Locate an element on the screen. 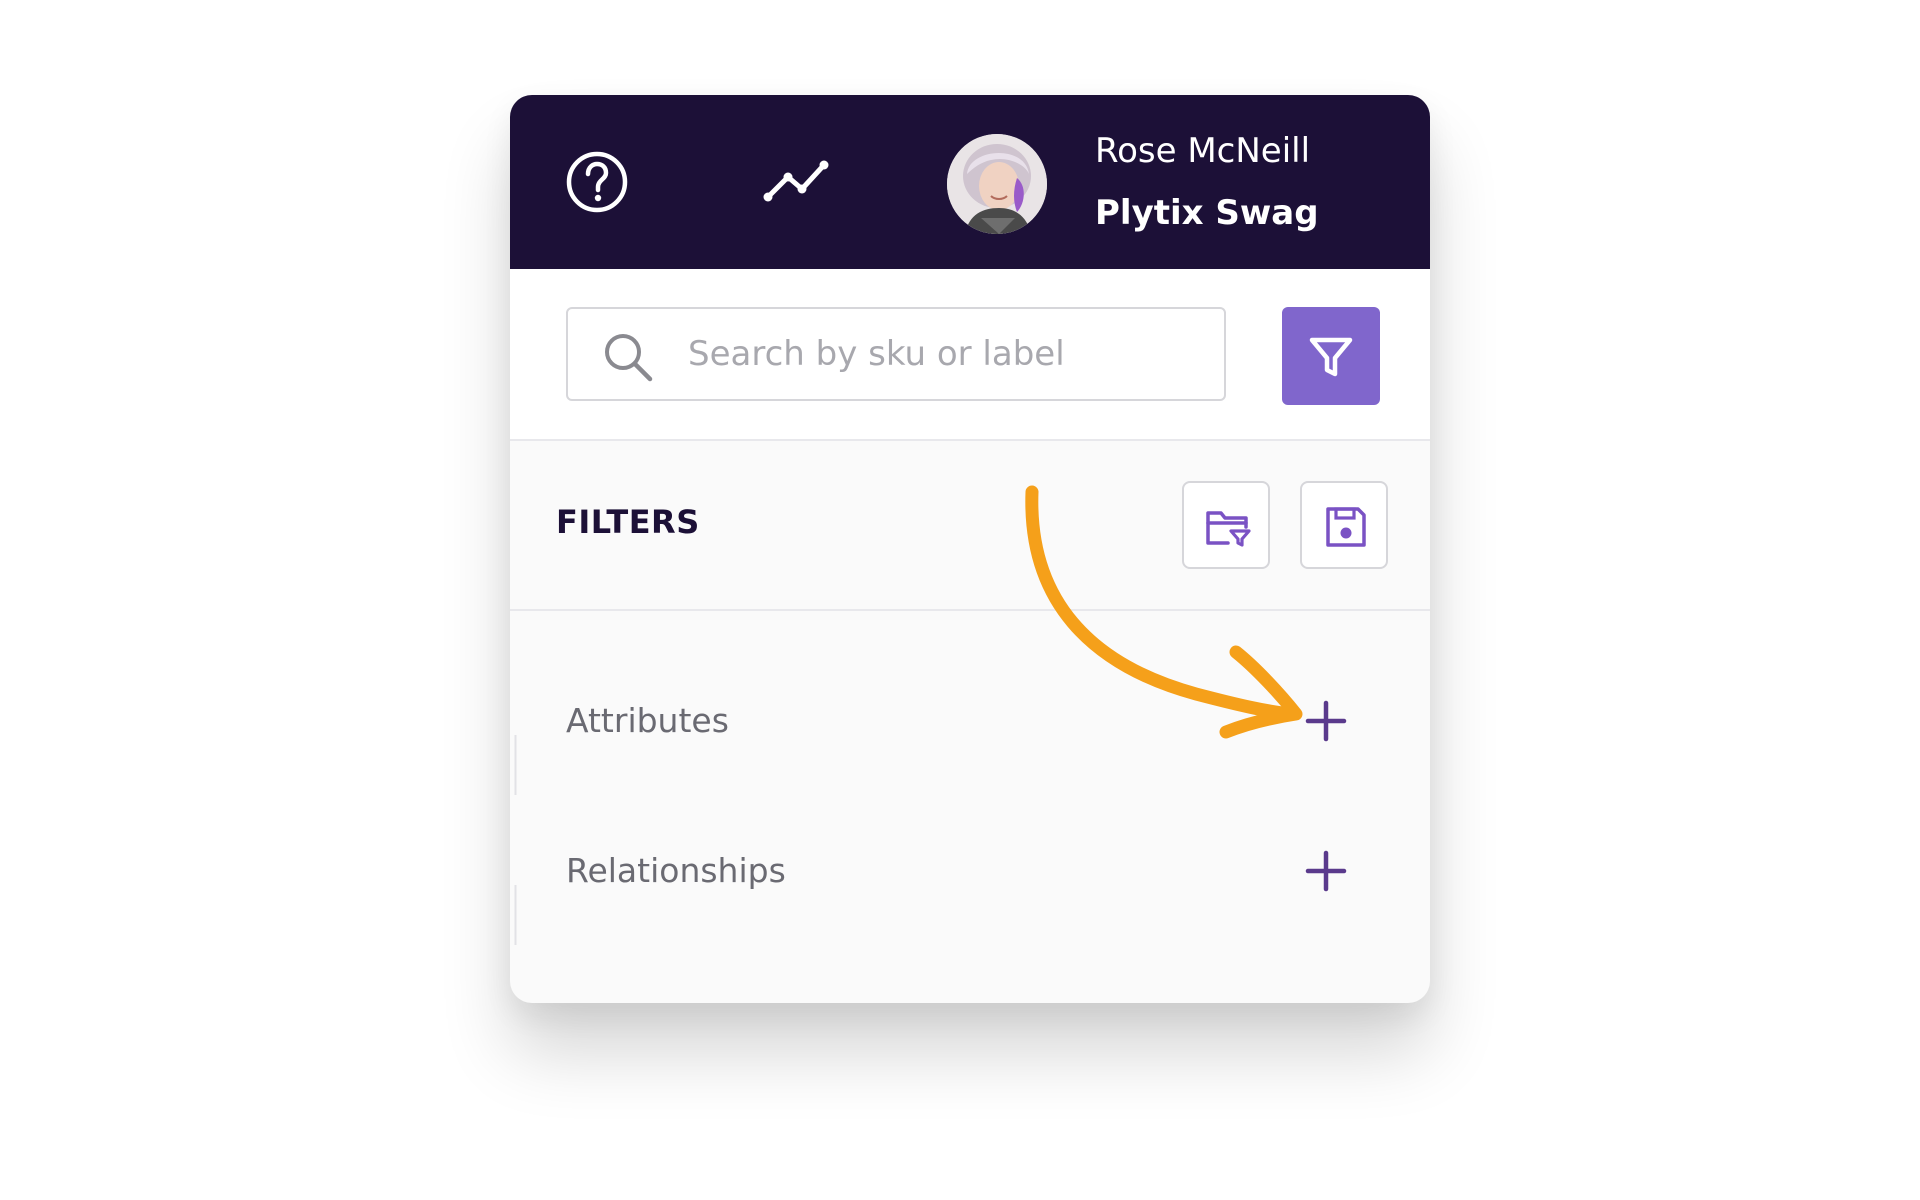 The width and height of the screenshot is (1920, 1200). filter-toggle-button is located at coordinates (1331, 356).